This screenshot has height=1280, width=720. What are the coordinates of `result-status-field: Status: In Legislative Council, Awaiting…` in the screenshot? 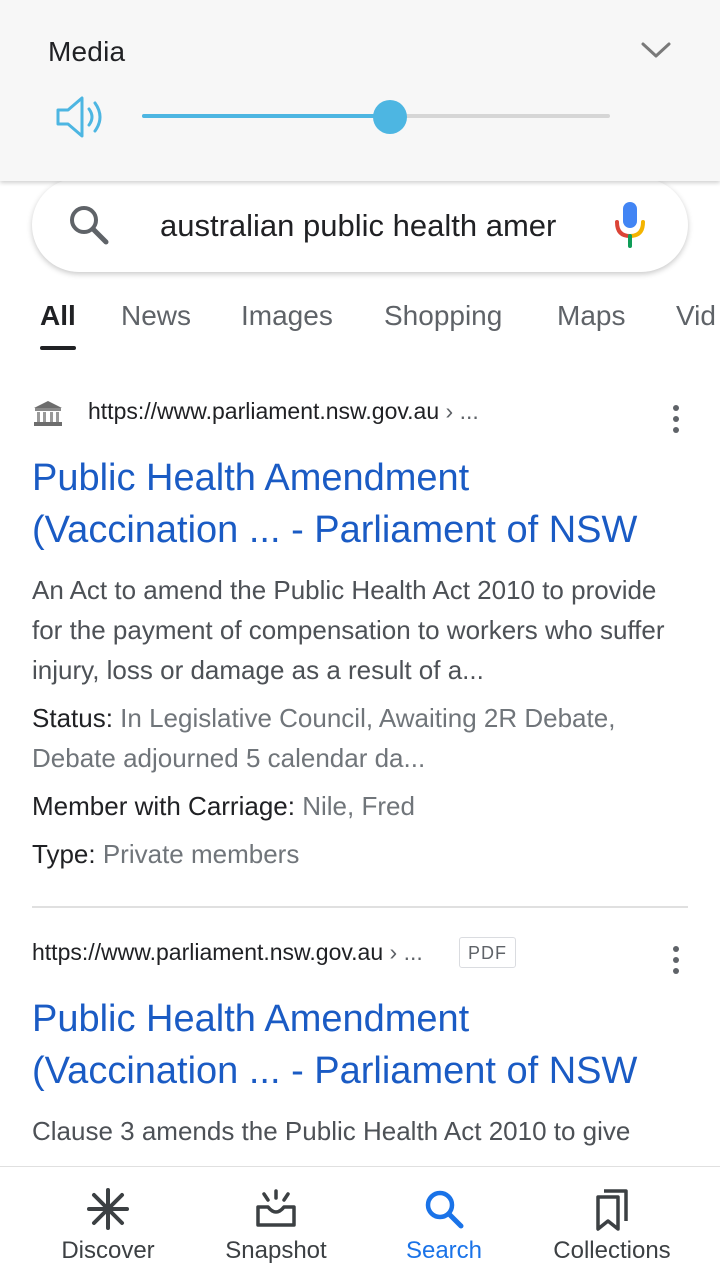 It's located at (362, 738).